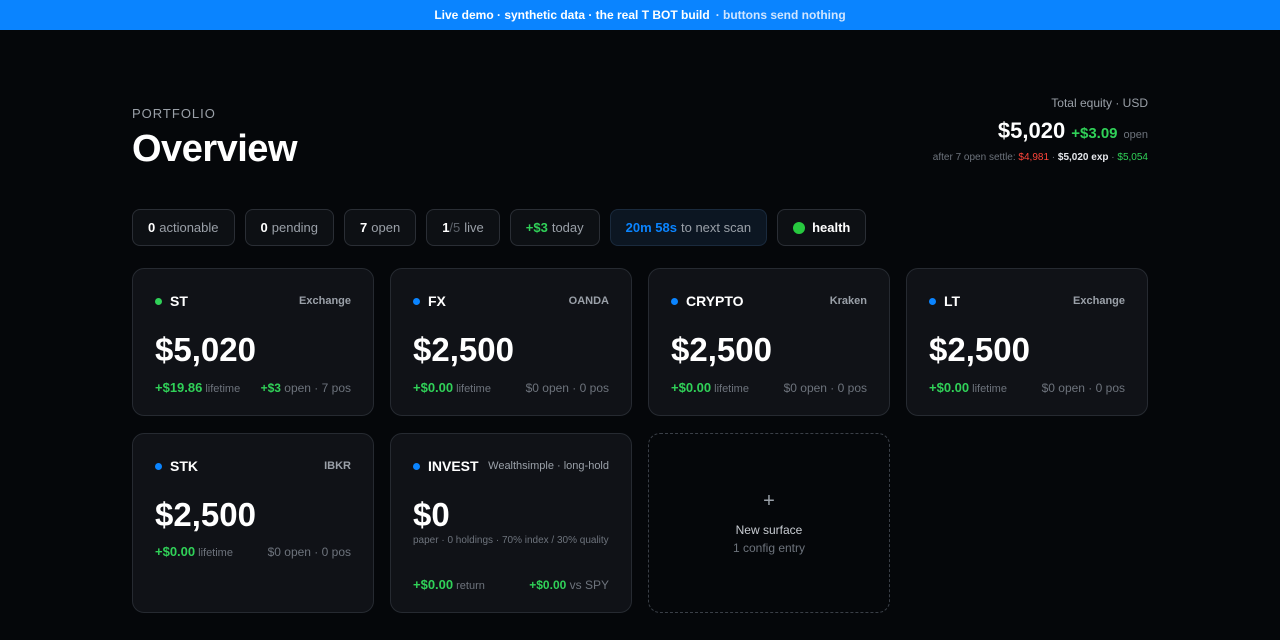  I want to click on plus-icon: +, so click(769, 501).